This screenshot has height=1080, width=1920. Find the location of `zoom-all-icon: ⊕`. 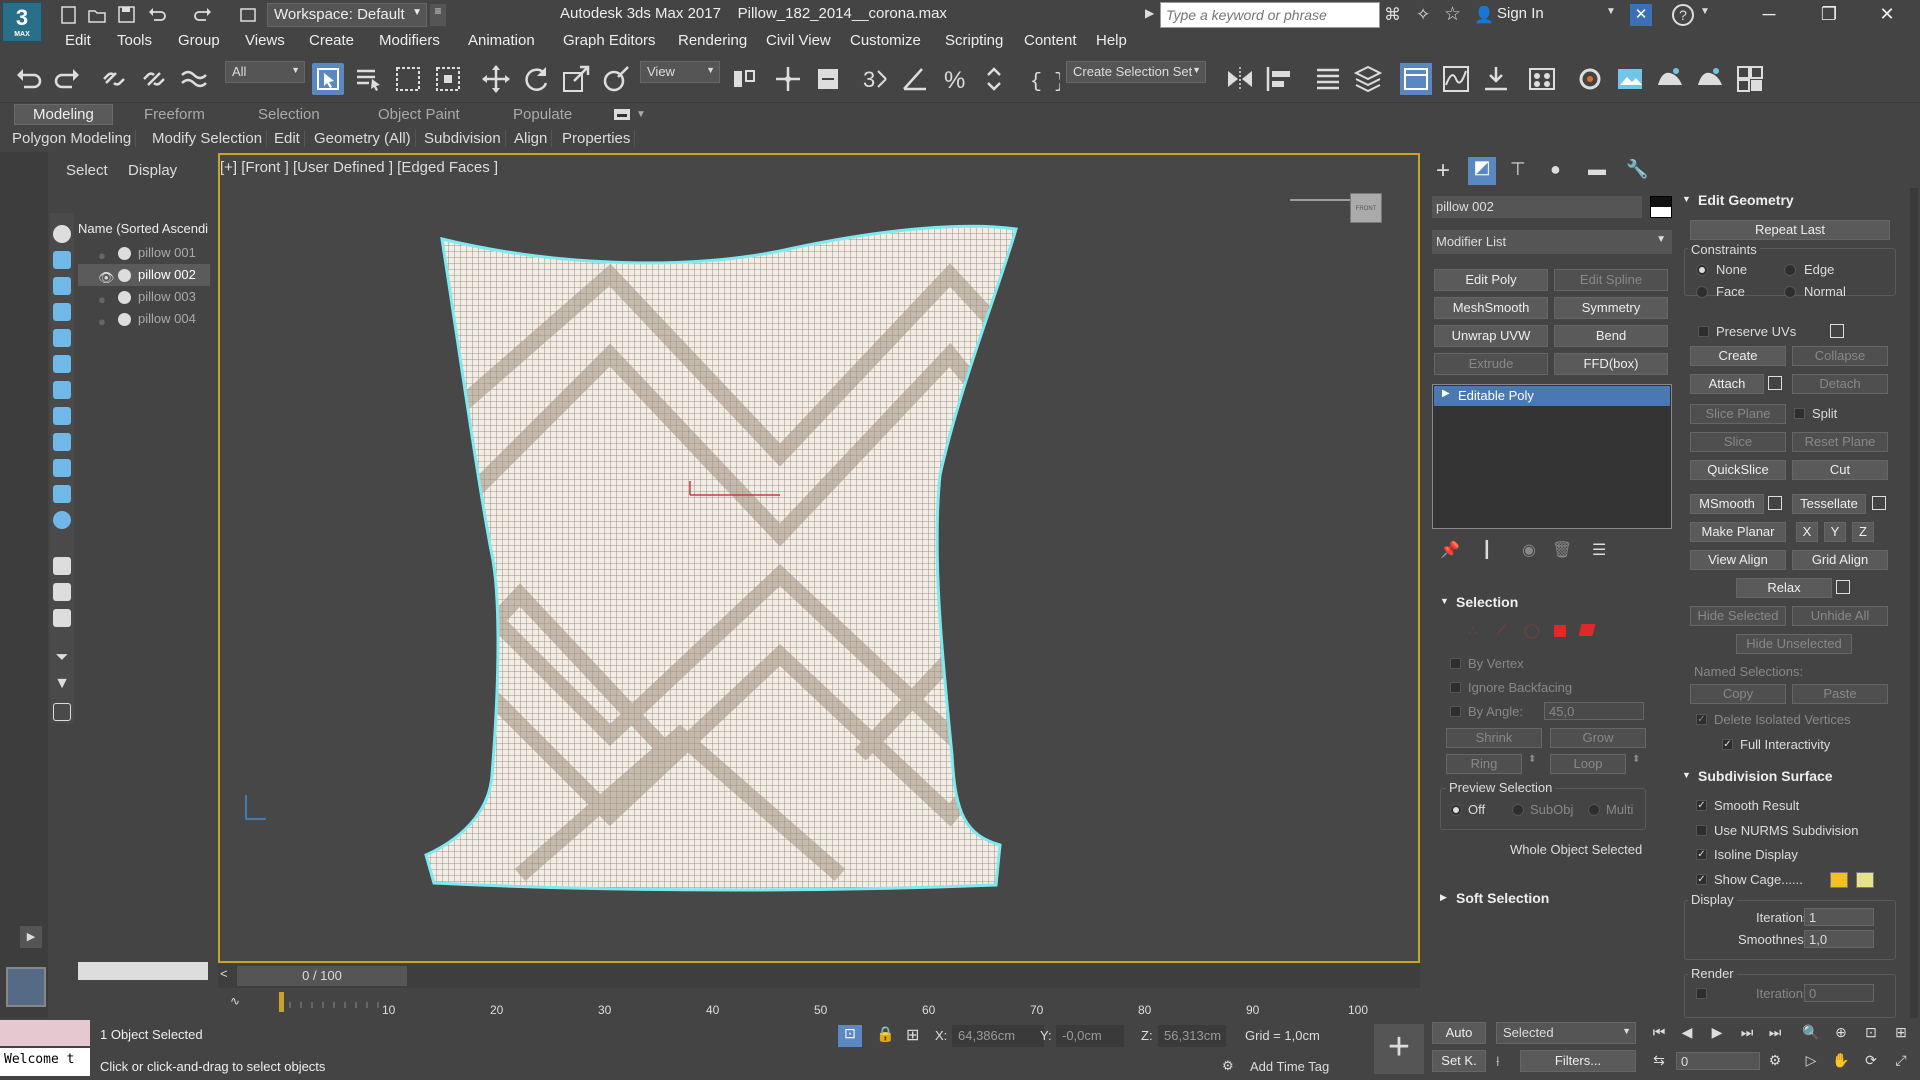

zoom-all-icon: ⊕ is located at coordinates (1841, 1035).